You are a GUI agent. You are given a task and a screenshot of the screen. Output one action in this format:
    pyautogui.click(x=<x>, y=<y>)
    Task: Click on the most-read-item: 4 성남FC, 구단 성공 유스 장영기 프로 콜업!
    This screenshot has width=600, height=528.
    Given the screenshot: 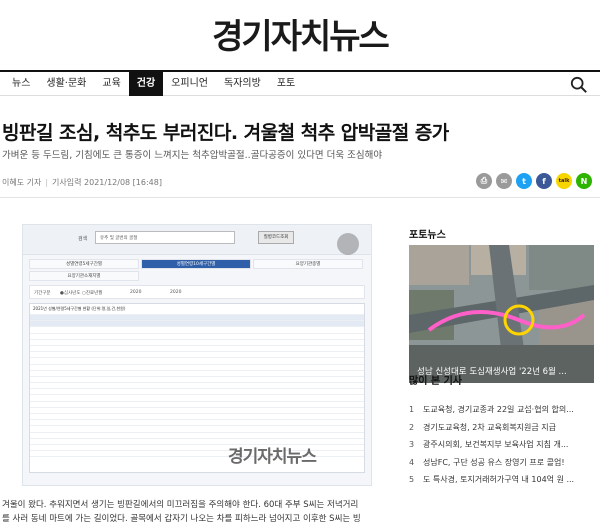 What is the action you would take?
    pyautogui.click(x=501, y=463)
    